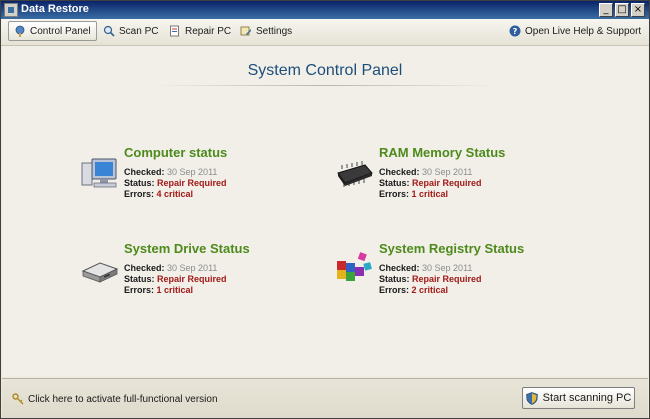 This screenshot has width=650, height=419. I want to click on help-icon: ?, so click(515, 31).